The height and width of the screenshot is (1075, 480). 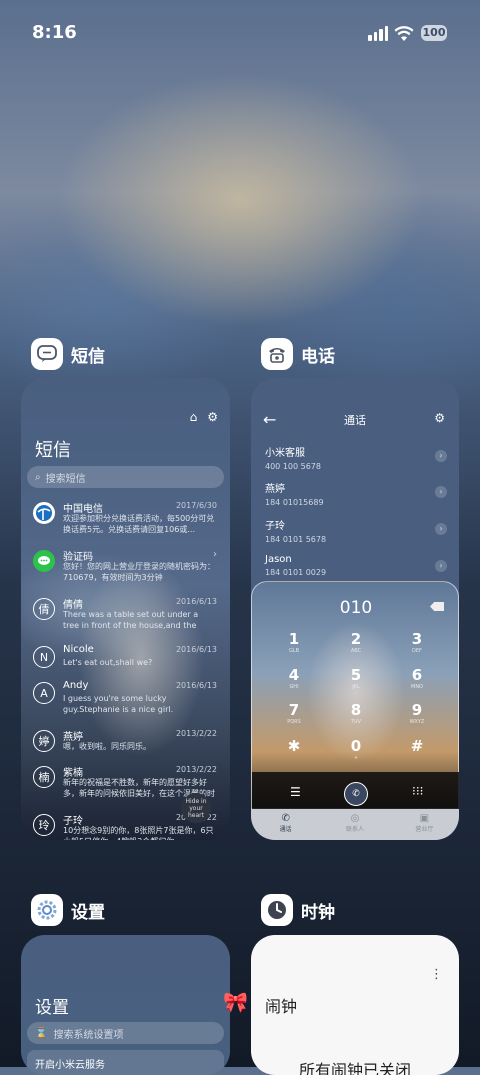 I want to click on messages-search-input: ⌕ 搜索短信, so click(x=125, y=477).